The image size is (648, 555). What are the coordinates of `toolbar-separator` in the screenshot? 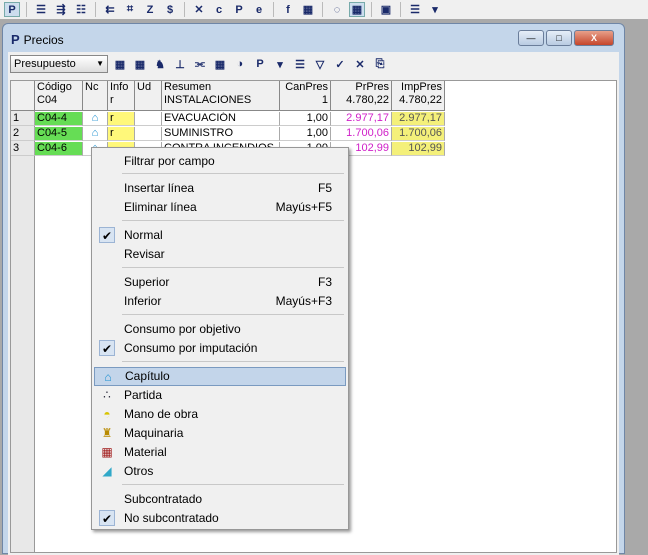 It's located at (400, 9).